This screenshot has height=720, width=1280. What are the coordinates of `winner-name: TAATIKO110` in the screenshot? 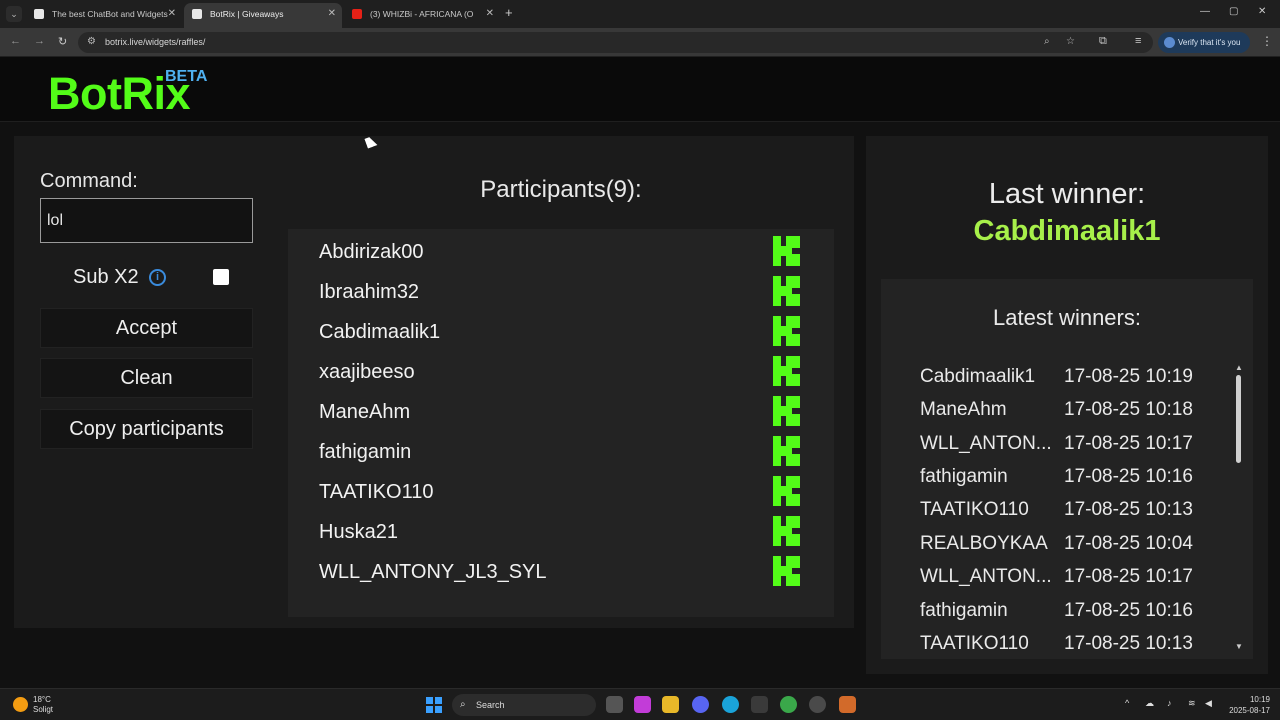 It's located at (974, 643).